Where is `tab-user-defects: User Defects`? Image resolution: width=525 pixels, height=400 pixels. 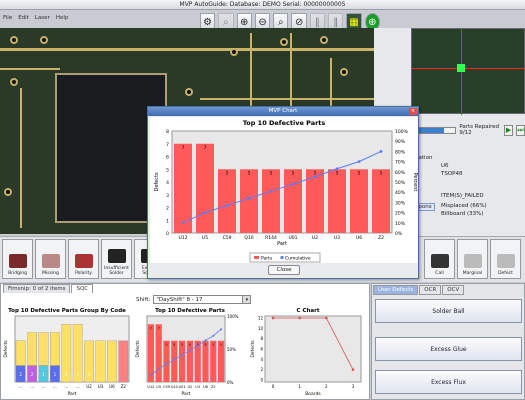 tab-user-defects: User Defects is located at coordinates (396, 290).